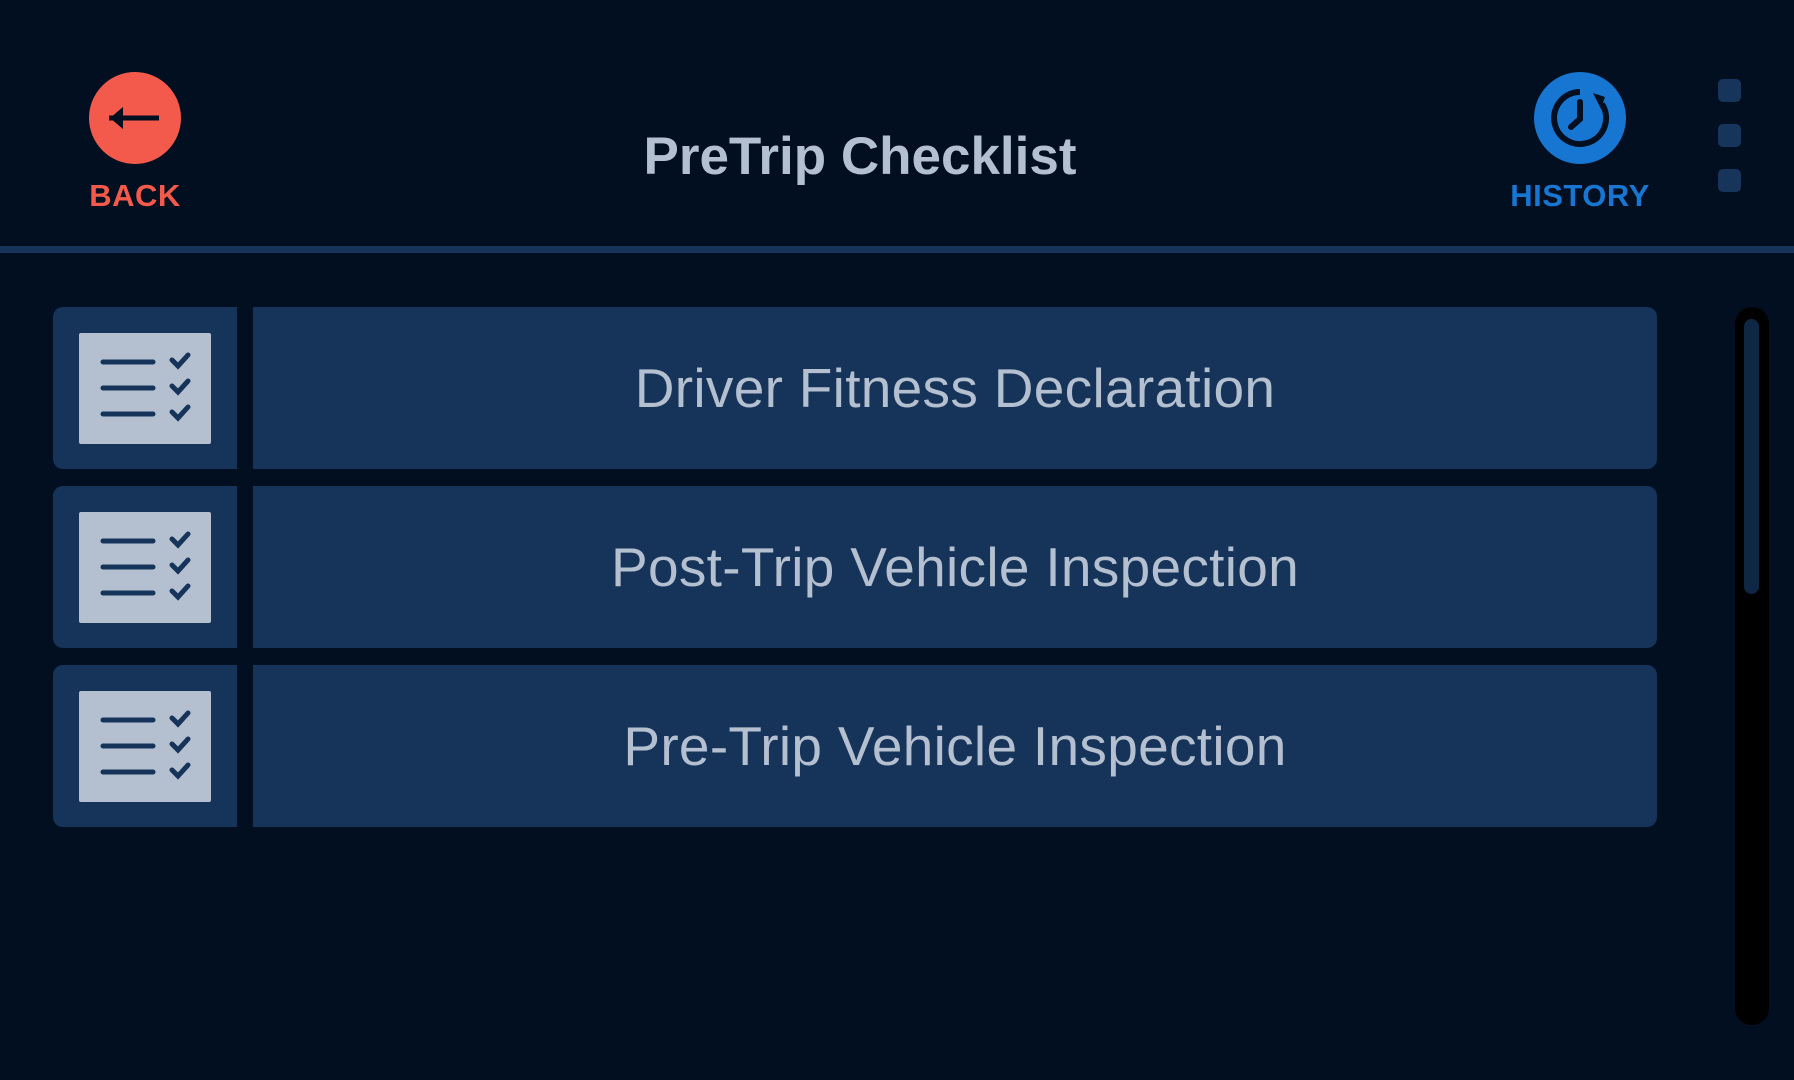 The height and width of the screenshot is (1080, 1794). I want to click on checklist-label-cell: Pre-Trip Vehicle Inspection, so click(955, 746).